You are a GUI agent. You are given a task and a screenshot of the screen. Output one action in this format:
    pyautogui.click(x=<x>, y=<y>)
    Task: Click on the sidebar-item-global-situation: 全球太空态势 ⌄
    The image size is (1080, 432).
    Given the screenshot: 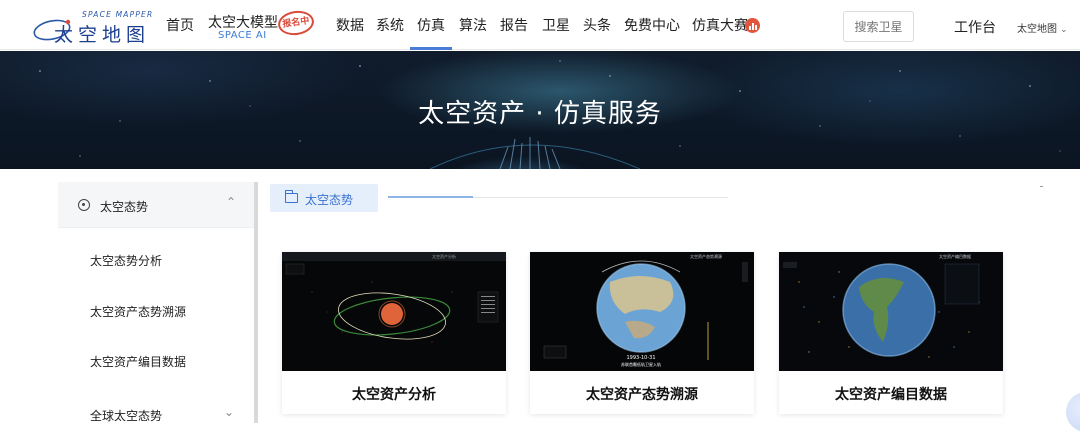 What is the action you would take?
    pyautogui.click(x=162, y=414)
    